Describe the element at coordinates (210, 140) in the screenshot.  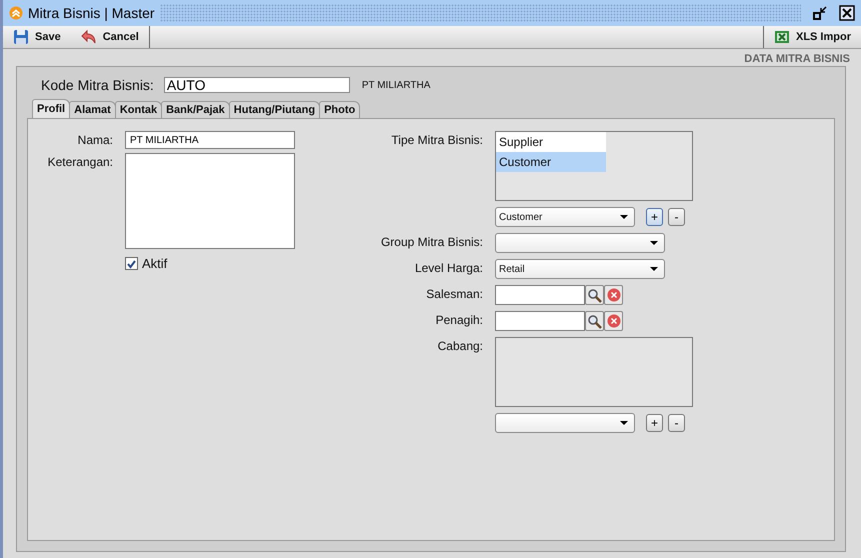
I see `input-field: PT MILIARTHA` at that location.